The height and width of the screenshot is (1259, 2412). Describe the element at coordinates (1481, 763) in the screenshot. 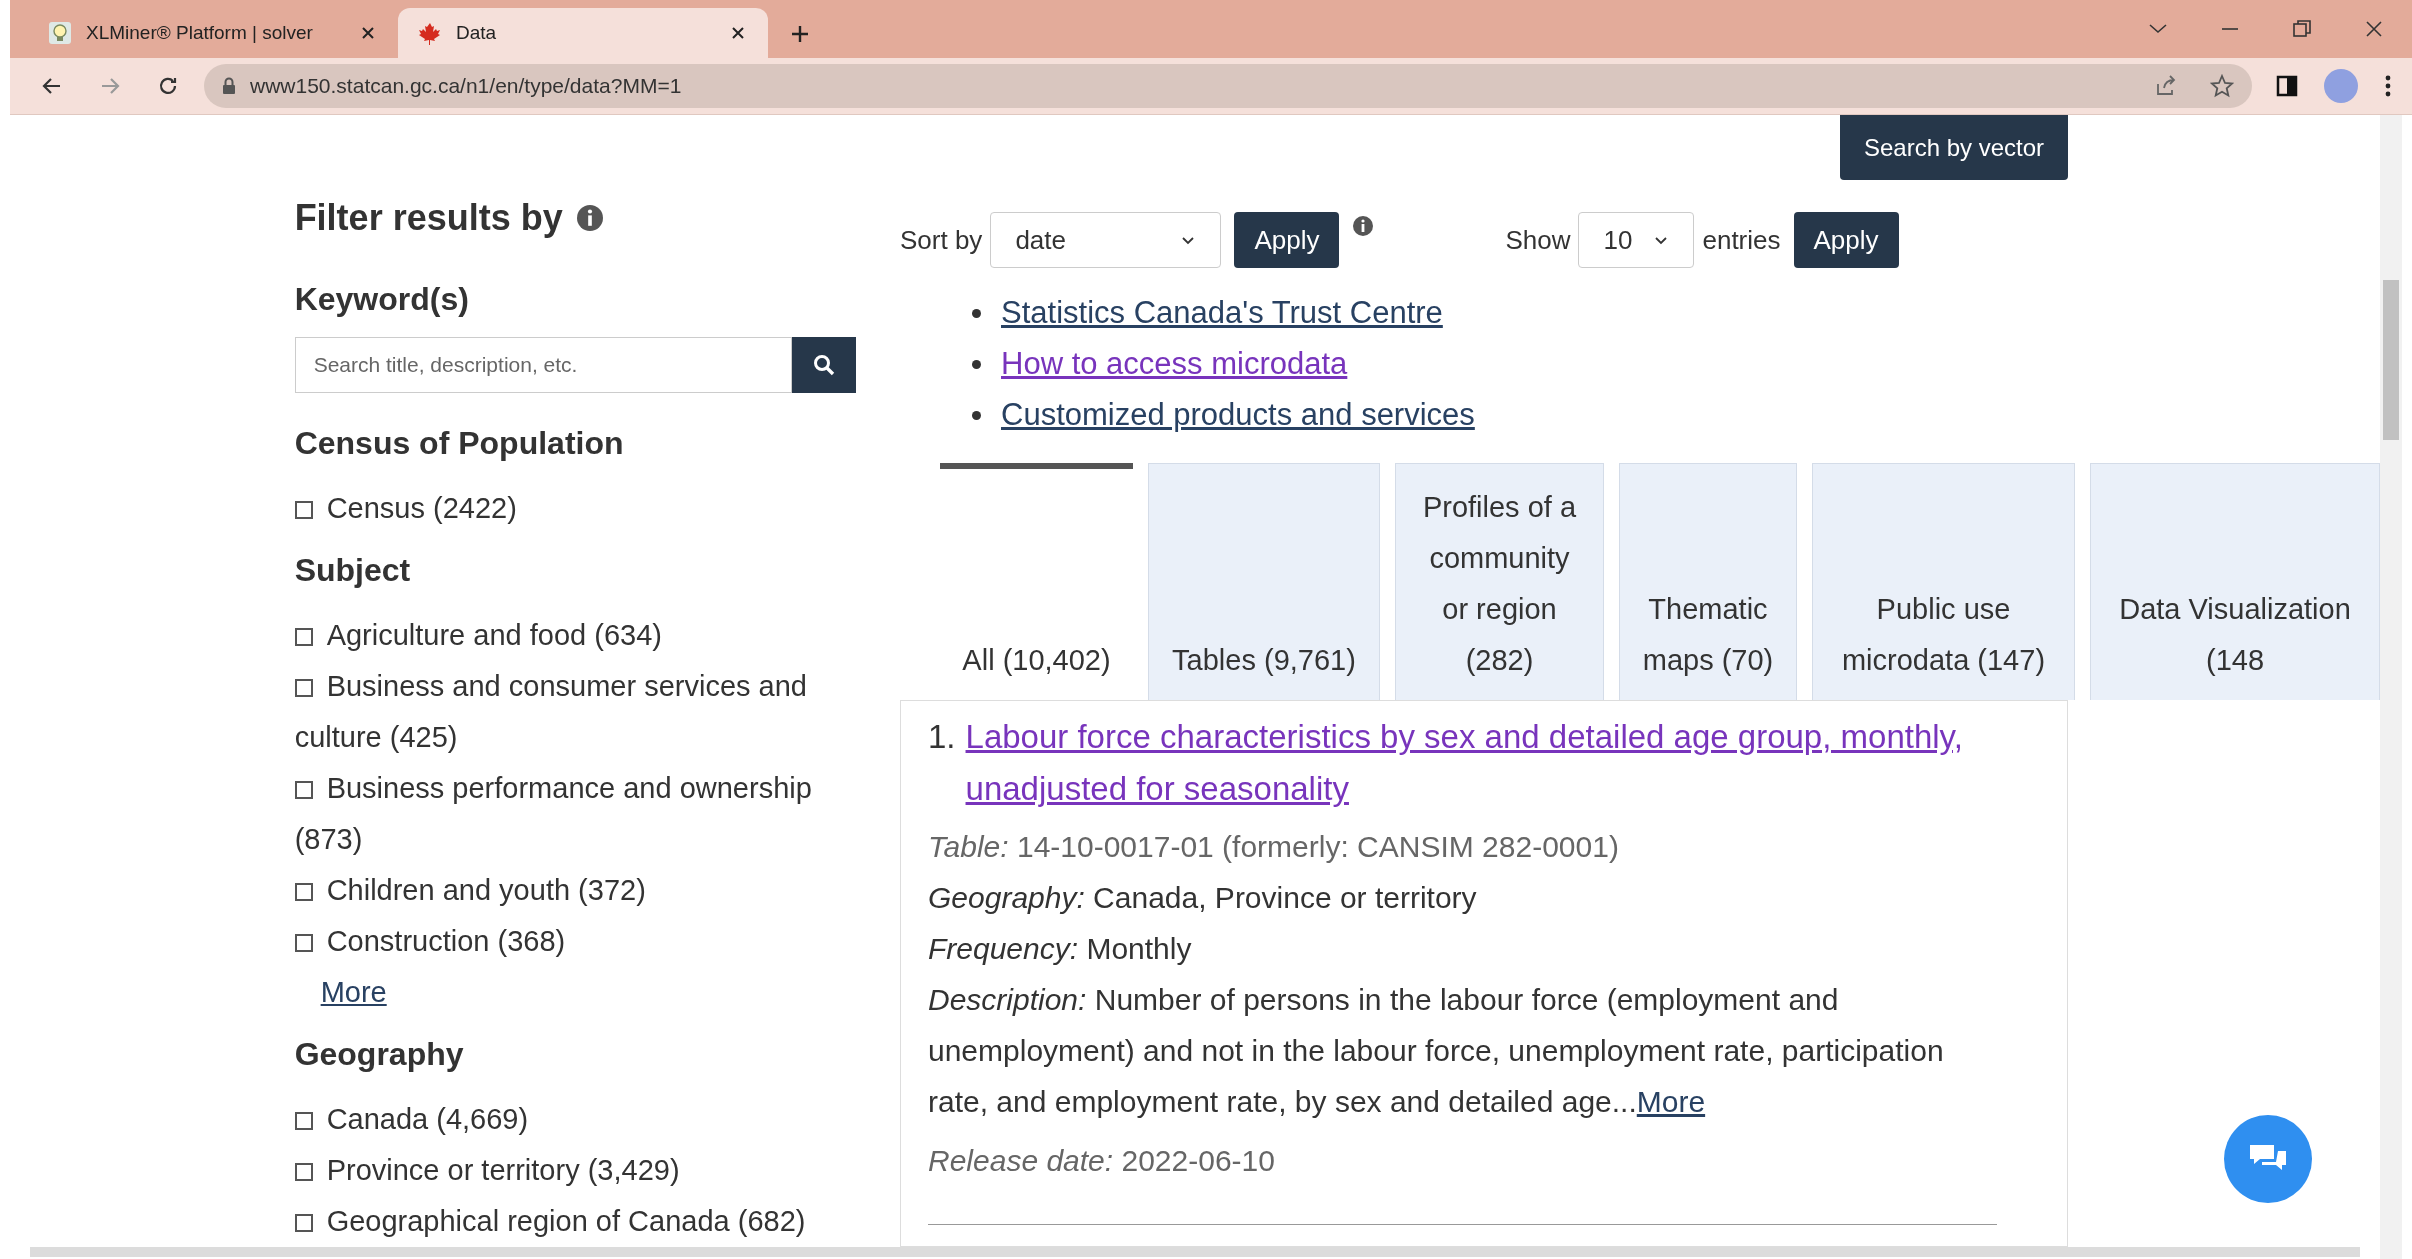

I see `result-link: Labour force characteristics by sex and detailed age group, monthly, unadjusted for seasonality` at that location.